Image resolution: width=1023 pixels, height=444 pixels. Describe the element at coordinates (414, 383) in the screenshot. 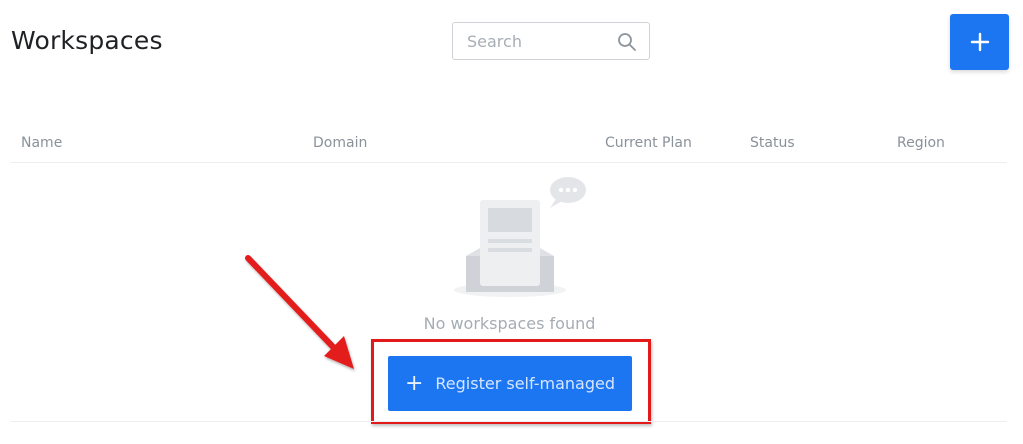

I see `plus-icon: +` at that location.